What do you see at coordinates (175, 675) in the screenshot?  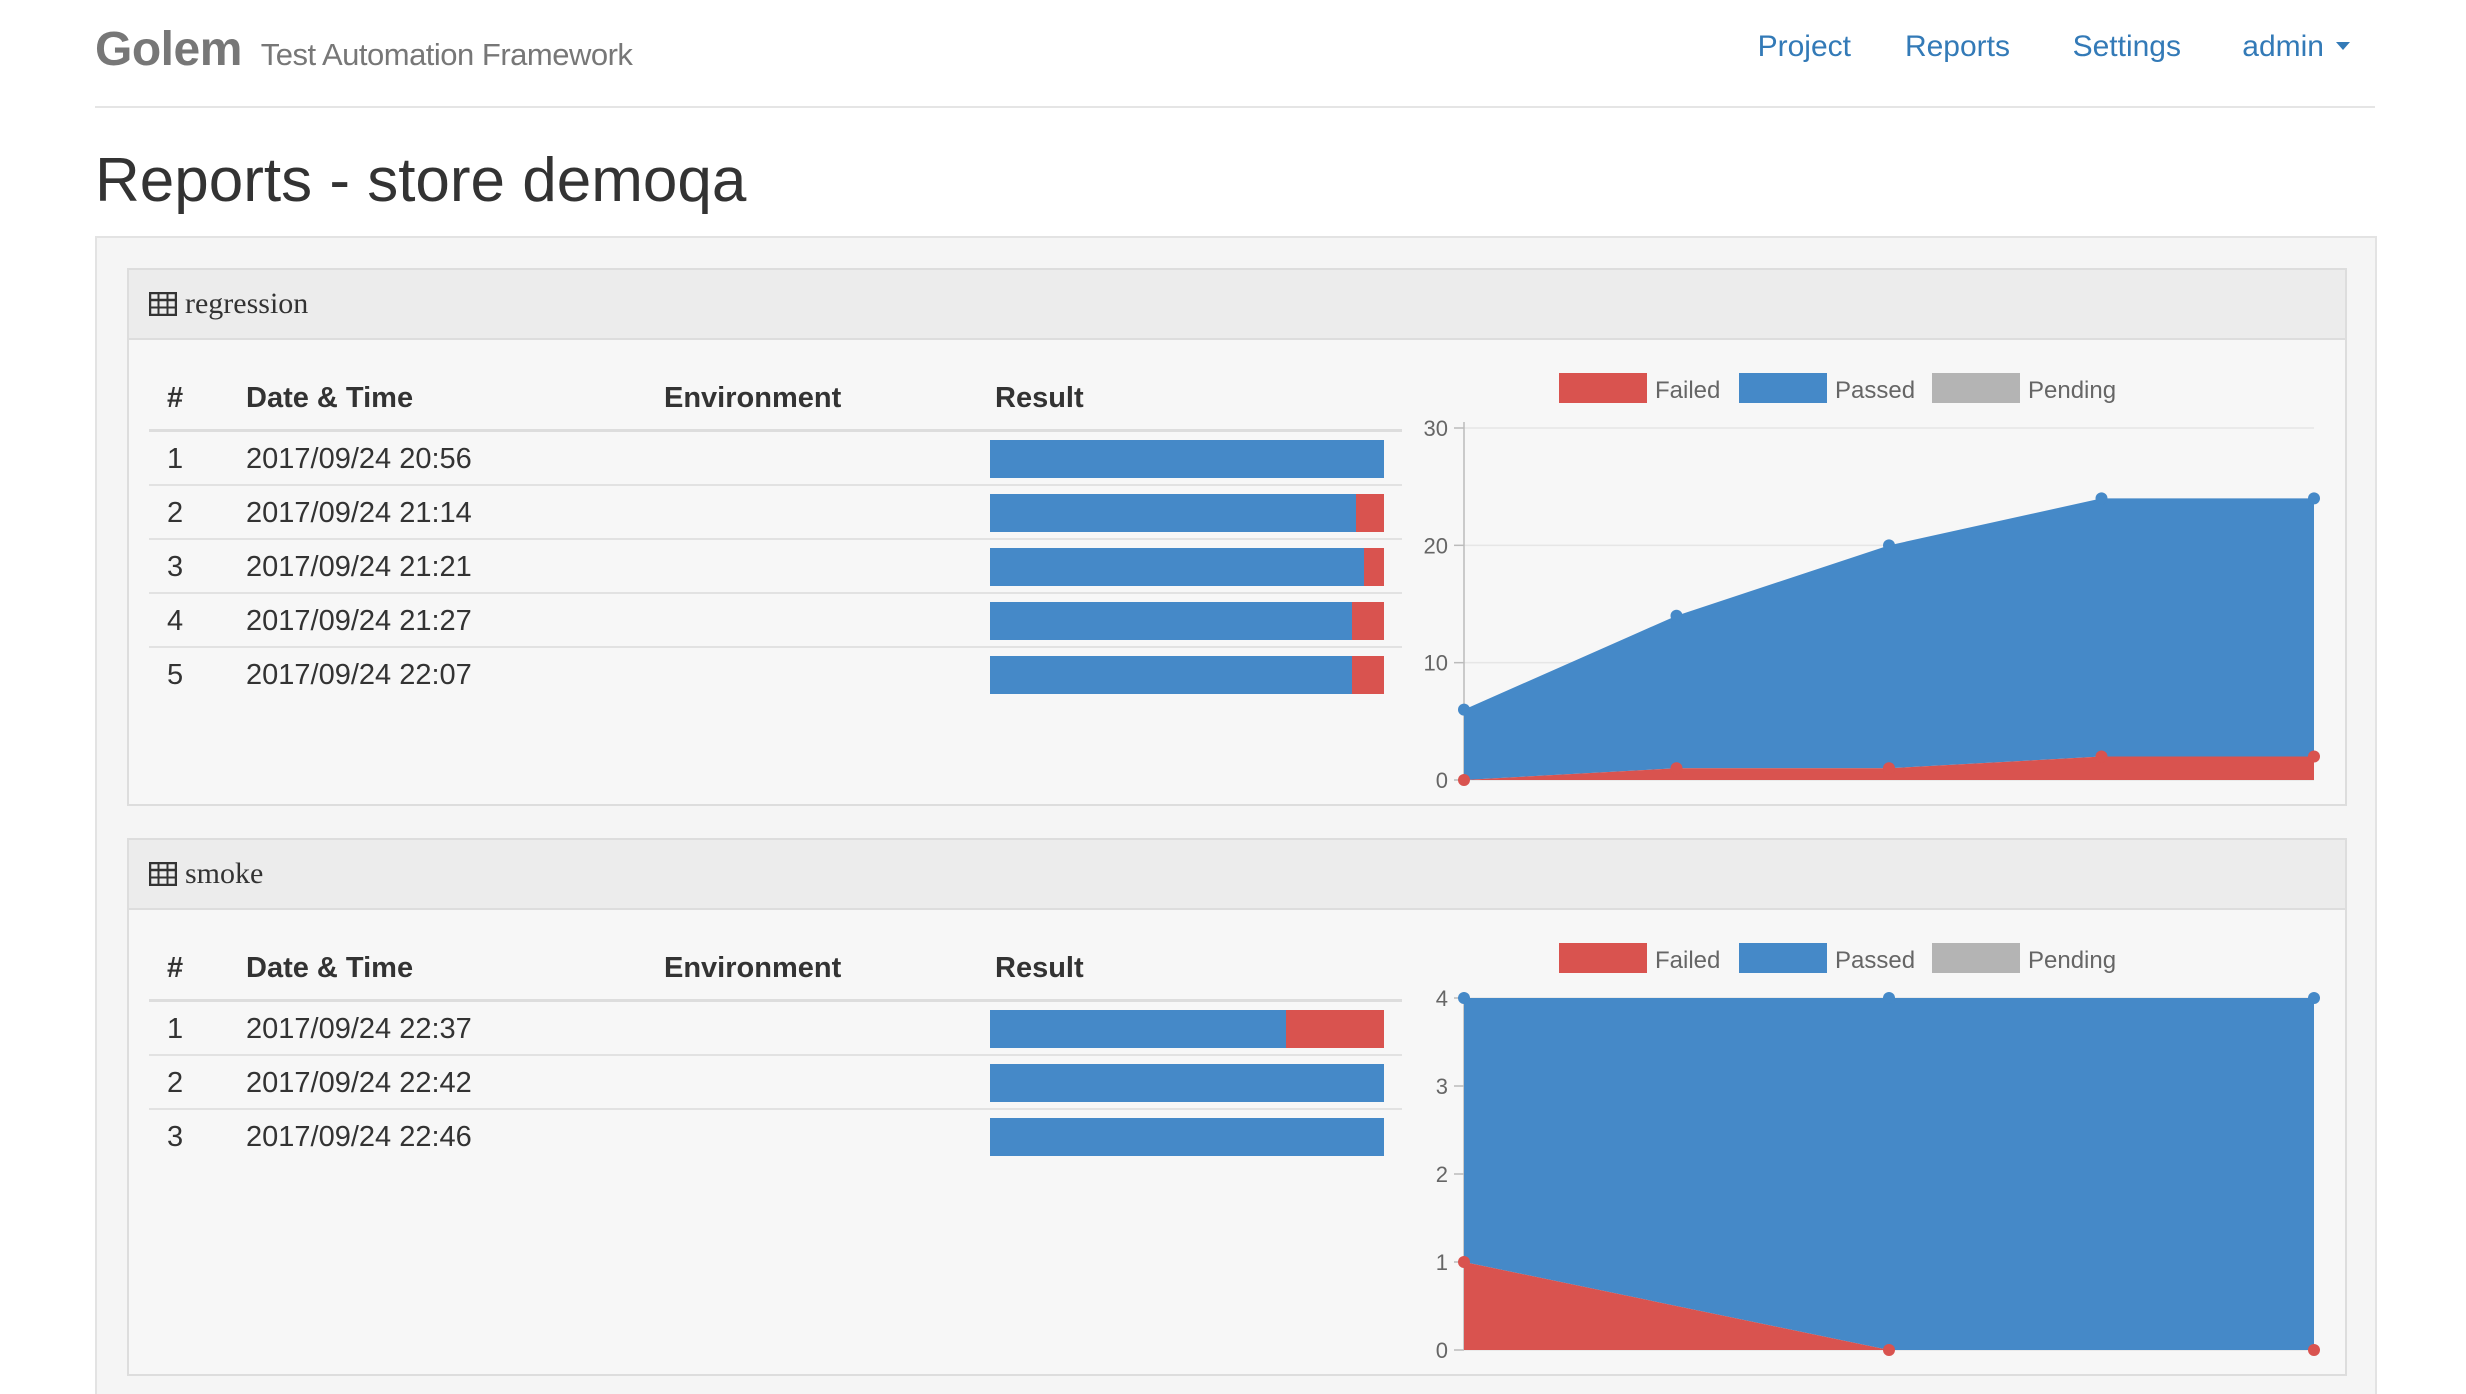 I see `row-number: 5` at bounding box center [175, 675].